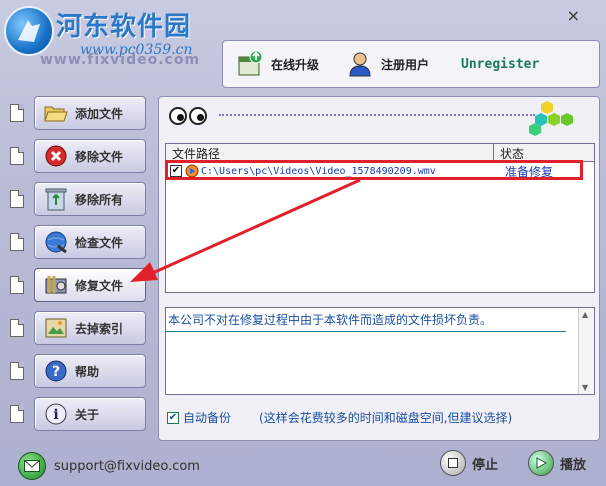 The width and height of the screenshot is (606, 486). I want to click on mail-icon, so click(32, 466).